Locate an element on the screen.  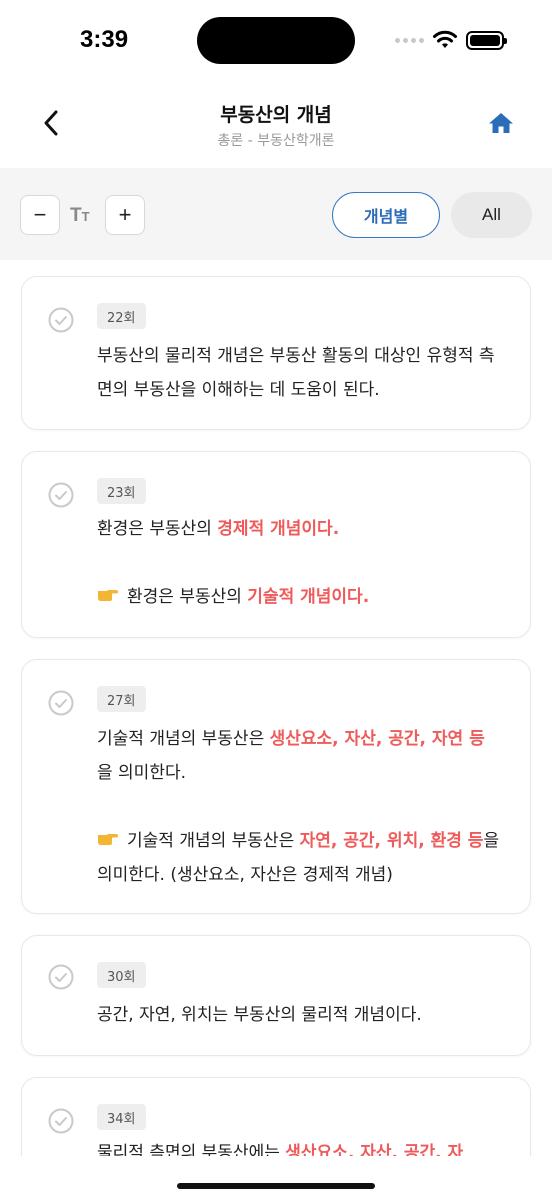
home-button is located at coordinates (501, 123).